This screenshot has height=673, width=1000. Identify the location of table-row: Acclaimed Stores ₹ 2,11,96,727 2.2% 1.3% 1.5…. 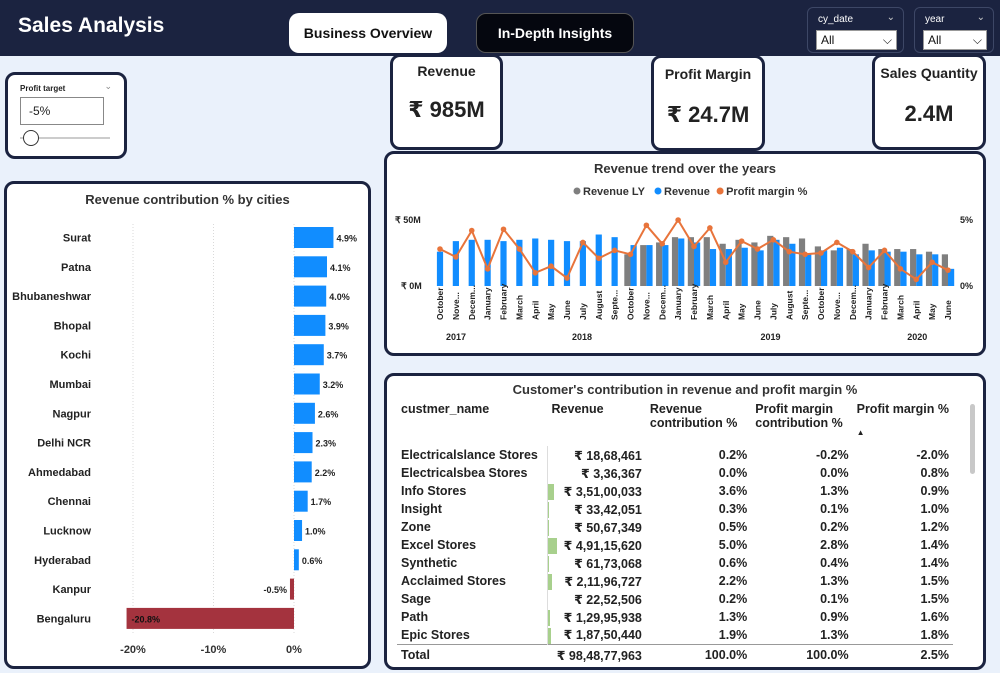
(675, 581).